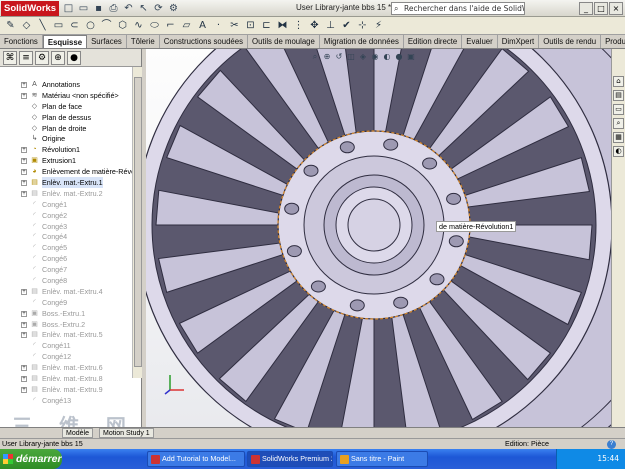  I want to click on select-arrow-icon: ↖, so click(143, 8).